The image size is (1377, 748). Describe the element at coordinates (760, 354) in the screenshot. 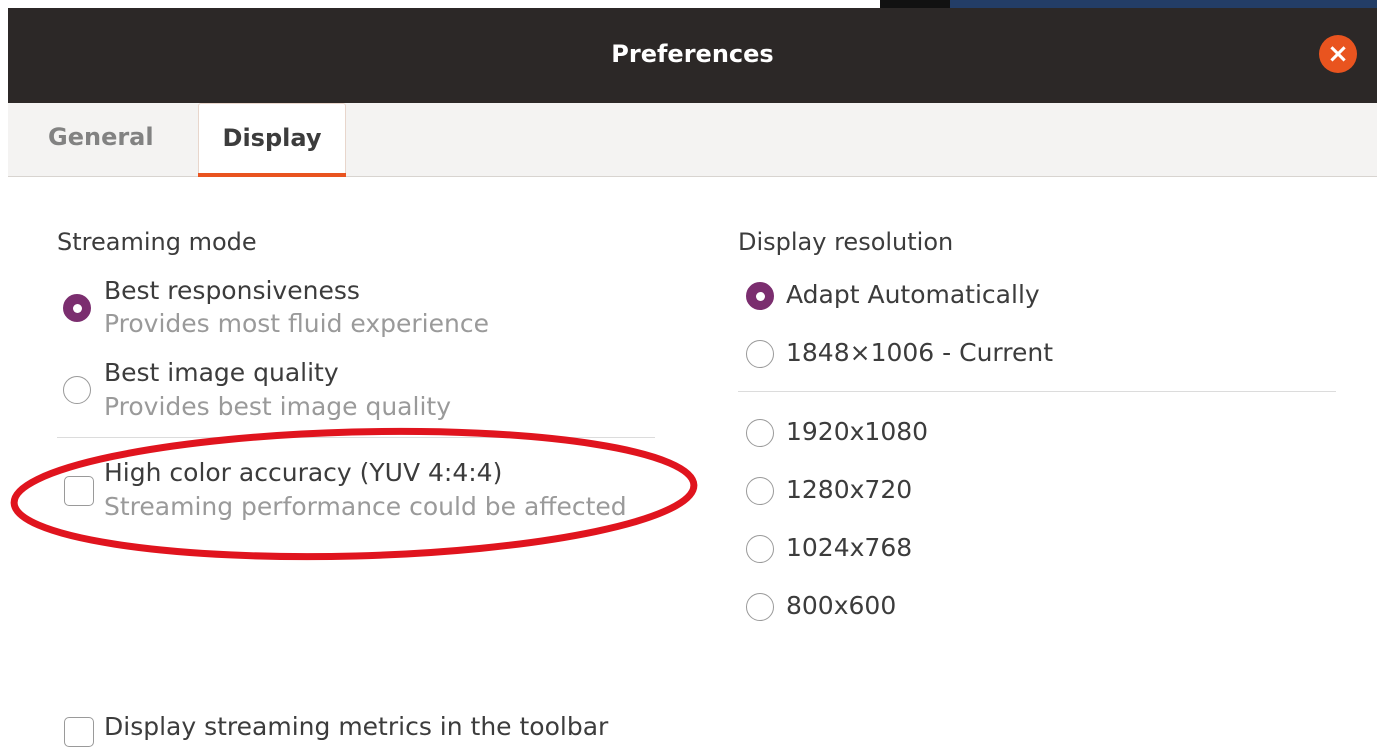

I see `resolution-current-radio` at that location.